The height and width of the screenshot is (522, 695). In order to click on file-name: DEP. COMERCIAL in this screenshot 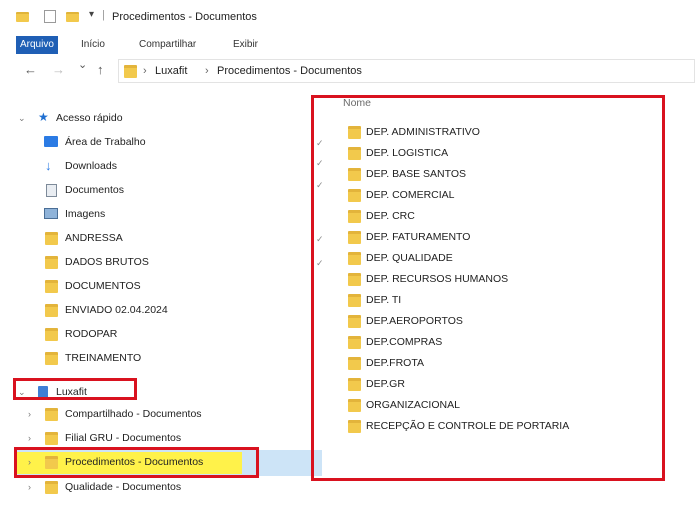, I will do `click(410, 195)`.